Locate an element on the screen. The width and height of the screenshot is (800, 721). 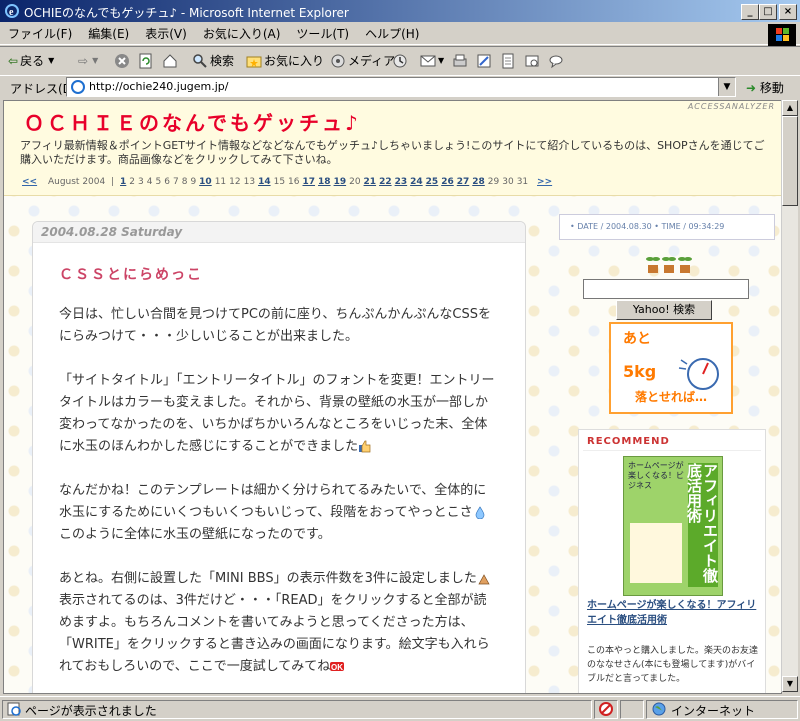
calendar-day: 24 is located at coordinates (416, 182).